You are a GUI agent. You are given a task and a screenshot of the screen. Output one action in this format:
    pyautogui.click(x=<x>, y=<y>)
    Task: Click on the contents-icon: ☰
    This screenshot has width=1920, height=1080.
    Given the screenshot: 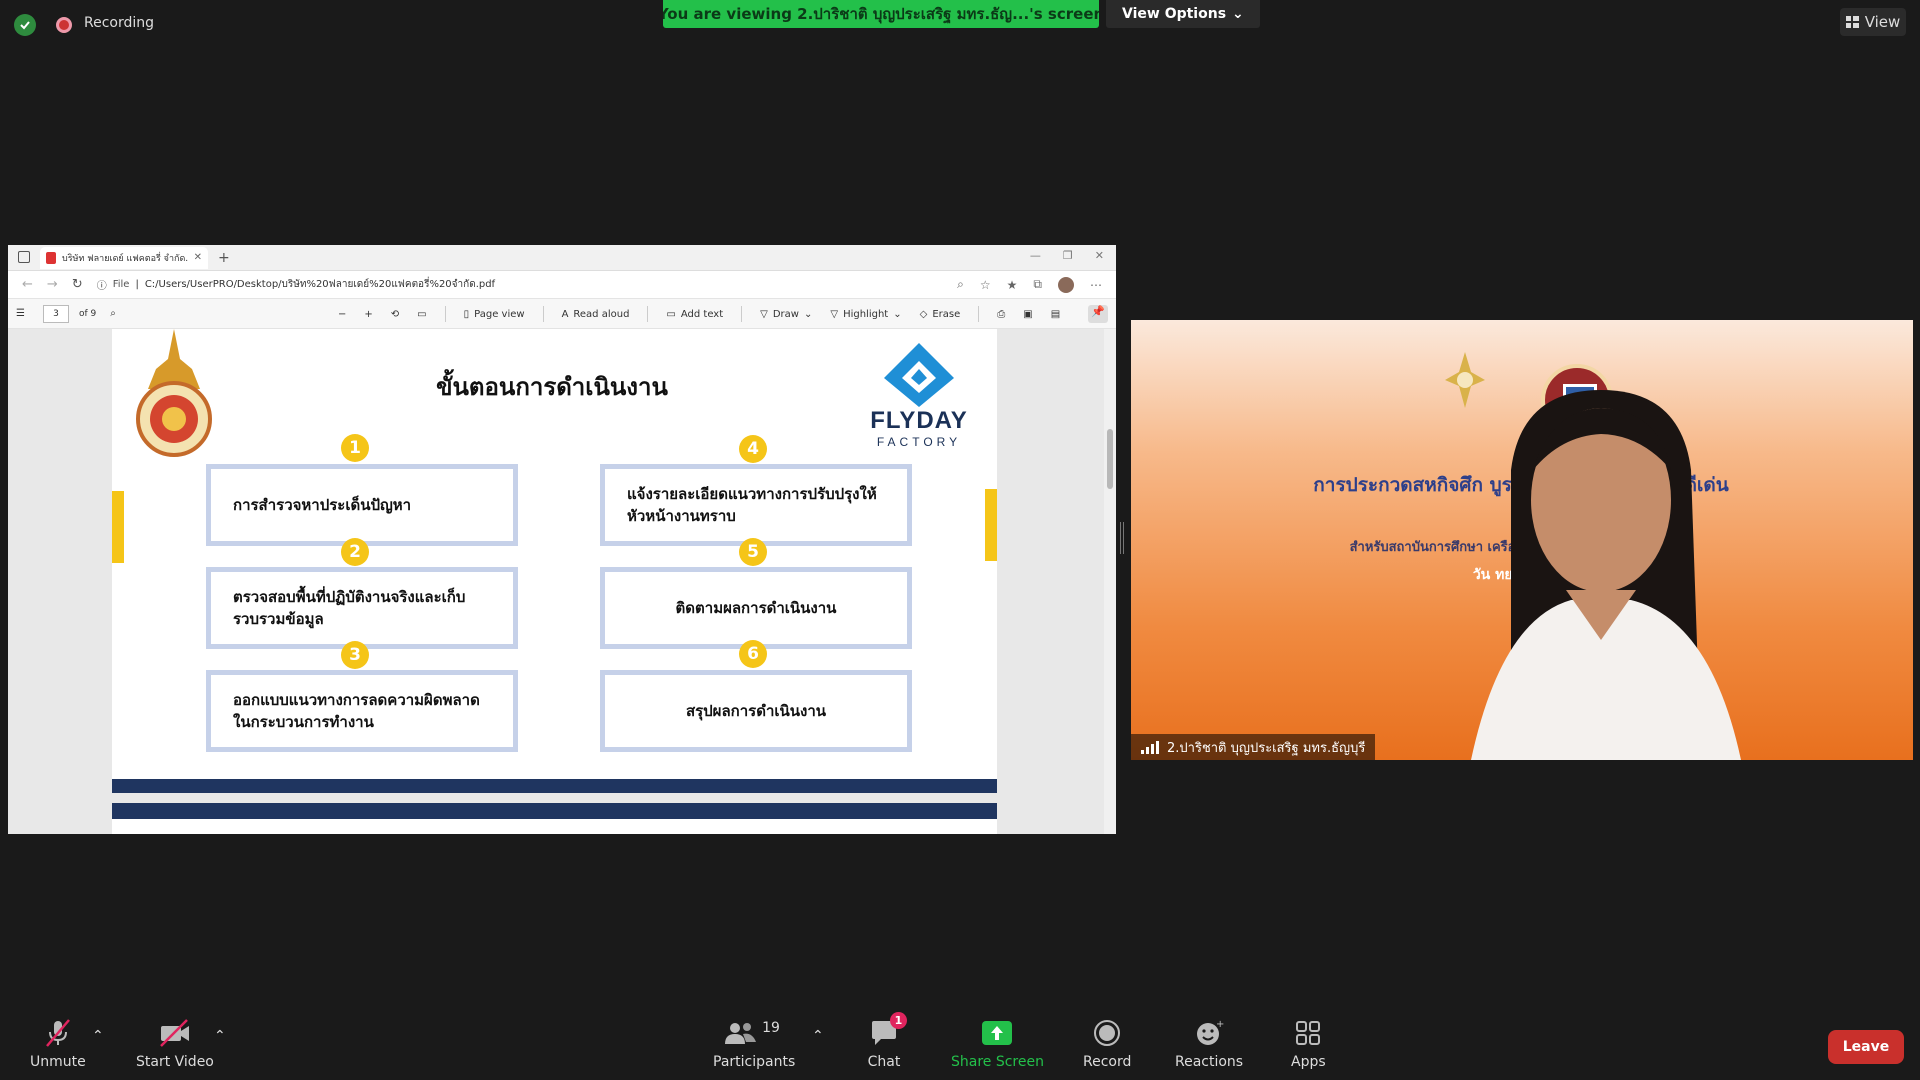 What is the action you would take?
    pyautogui.click(x=20, y=313)
    